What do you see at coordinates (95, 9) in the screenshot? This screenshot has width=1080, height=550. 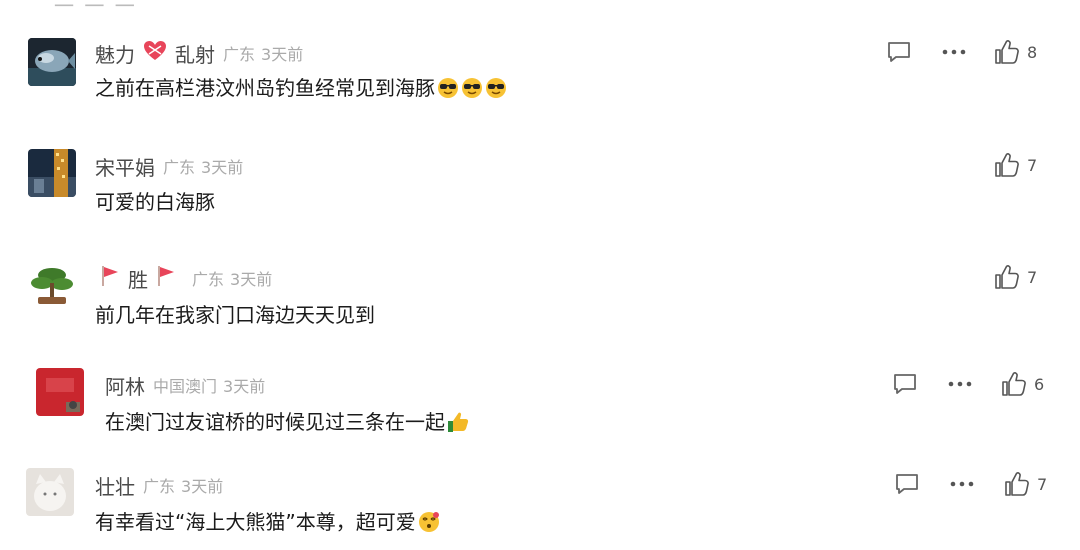 I see `cutoff-text-fragment: 一 一 一` at bounding box center [95, 9].